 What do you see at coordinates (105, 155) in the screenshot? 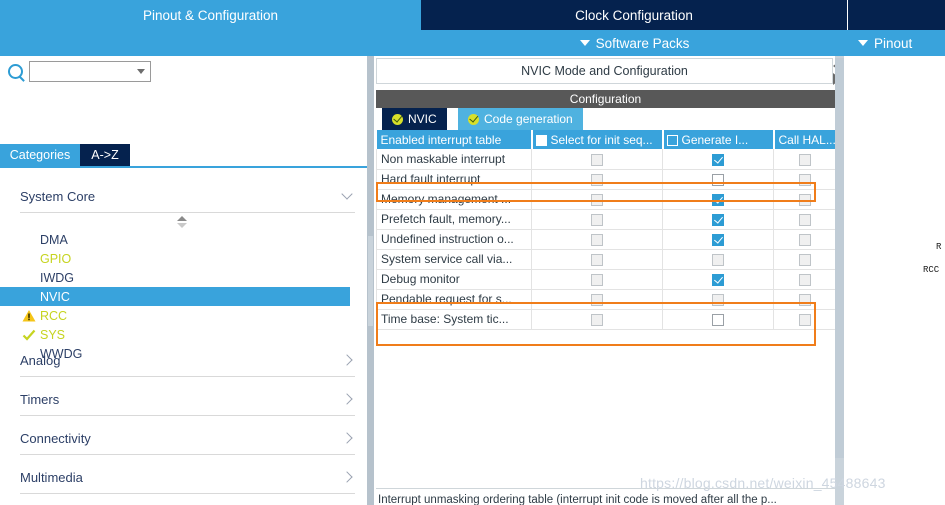
I see `tab-a-to-z: A->Z` at bounding box center [105, 155].